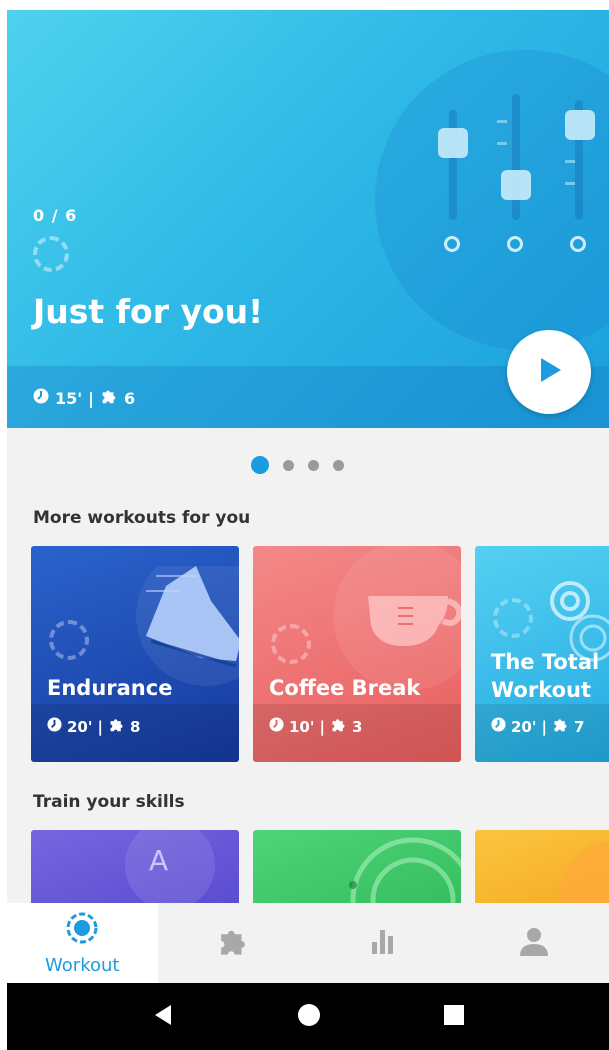 The height and width of the screenshot is (1050, 609). I want to click on profile-icon, so click(534, 943).